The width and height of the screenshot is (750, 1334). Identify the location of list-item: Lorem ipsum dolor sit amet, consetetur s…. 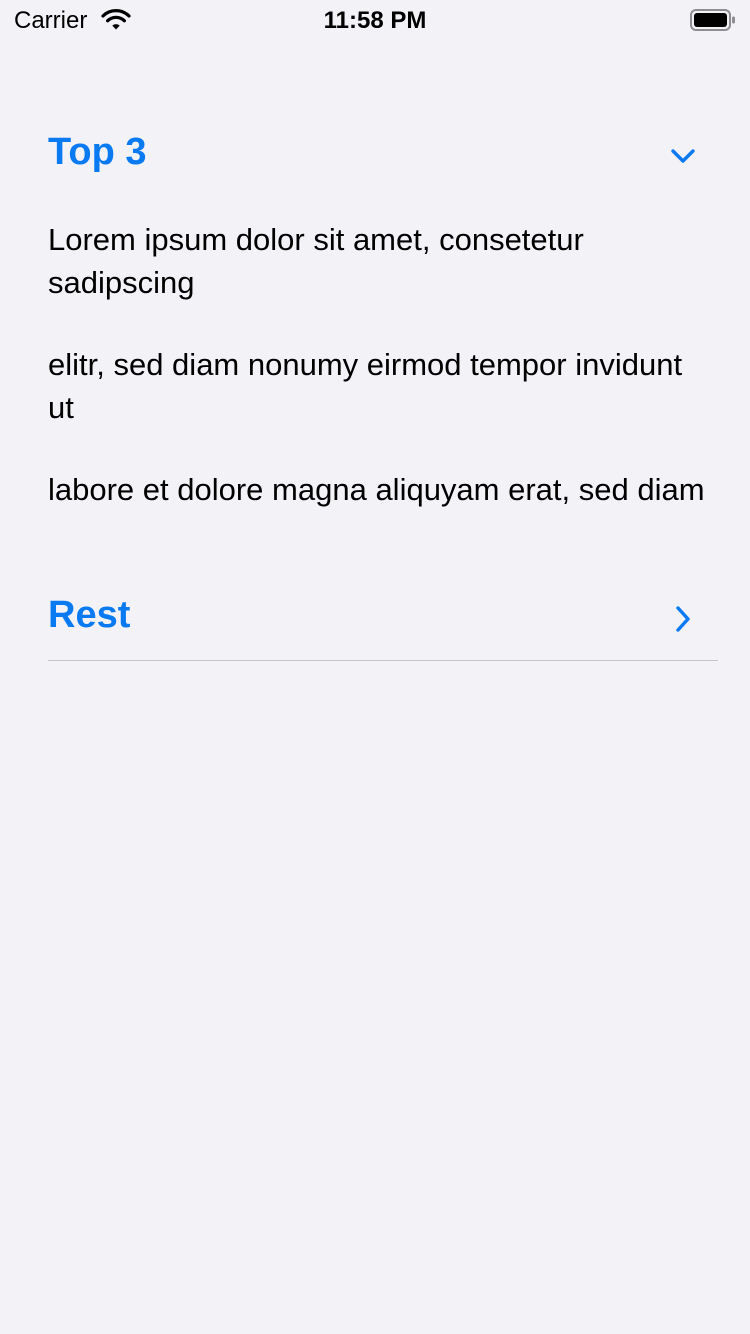
(316, 261).